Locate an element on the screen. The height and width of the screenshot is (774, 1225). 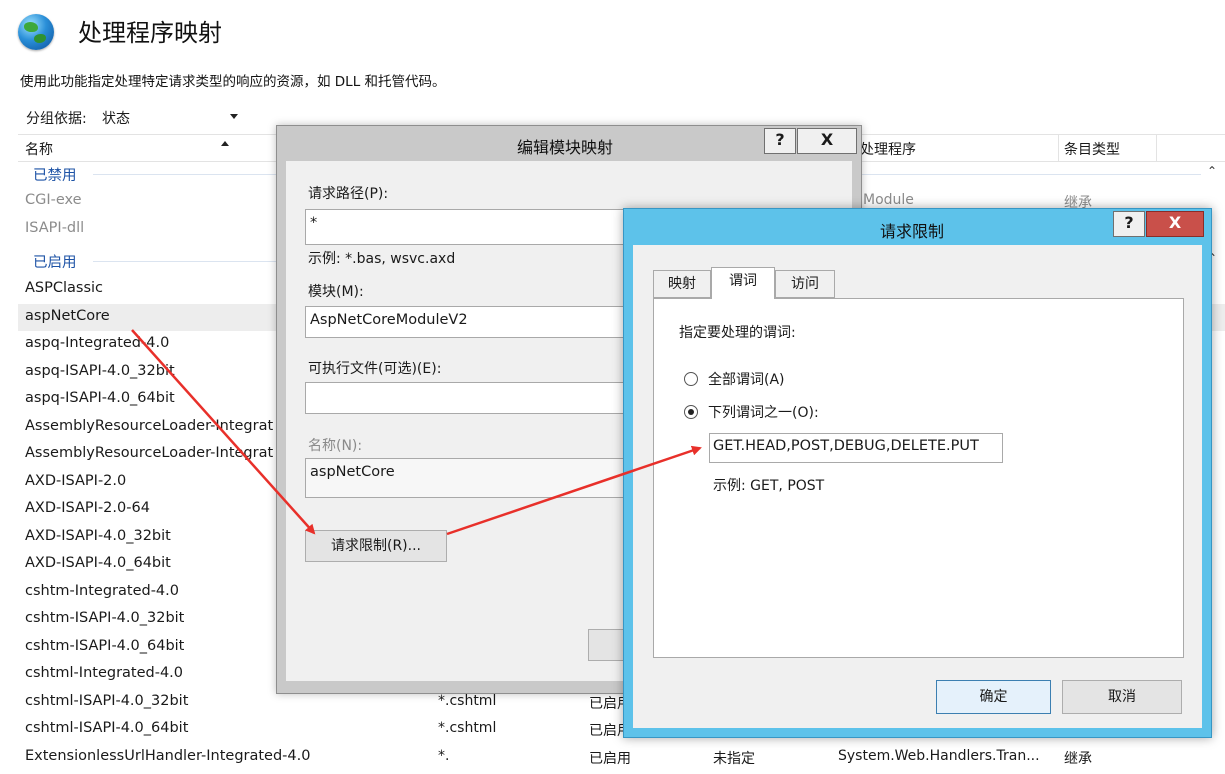
annotation-arrows is located at coordinates (416, 432).